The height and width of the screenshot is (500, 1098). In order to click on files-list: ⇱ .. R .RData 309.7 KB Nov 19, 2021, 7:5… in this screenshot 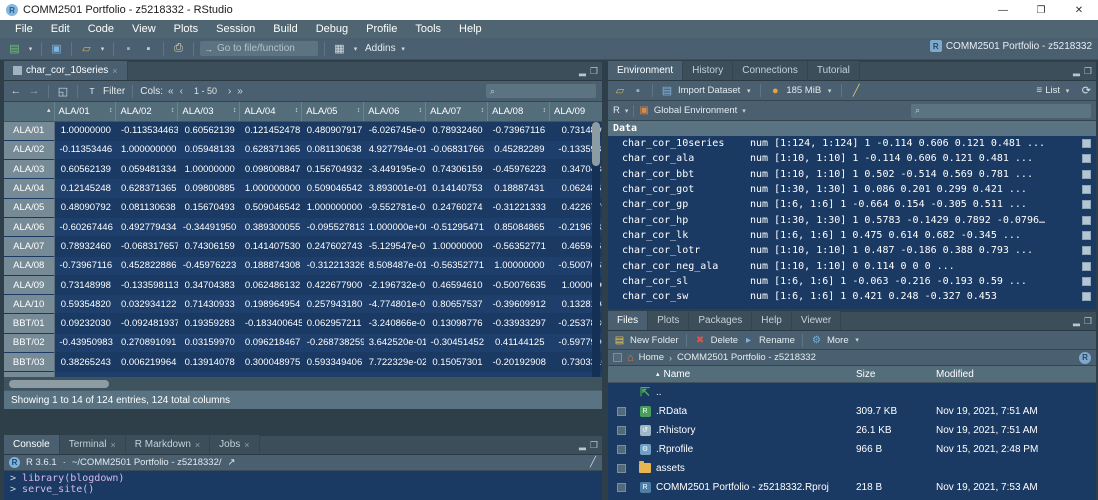, I will do `click(852, 441)`.